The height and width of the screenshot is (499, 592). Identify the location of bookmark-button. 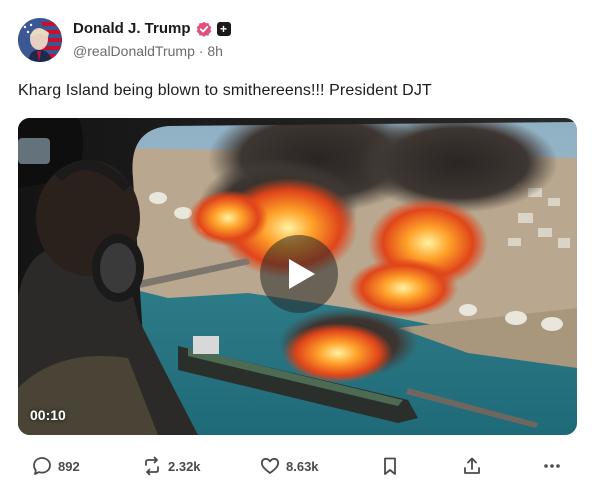
(390, 466).